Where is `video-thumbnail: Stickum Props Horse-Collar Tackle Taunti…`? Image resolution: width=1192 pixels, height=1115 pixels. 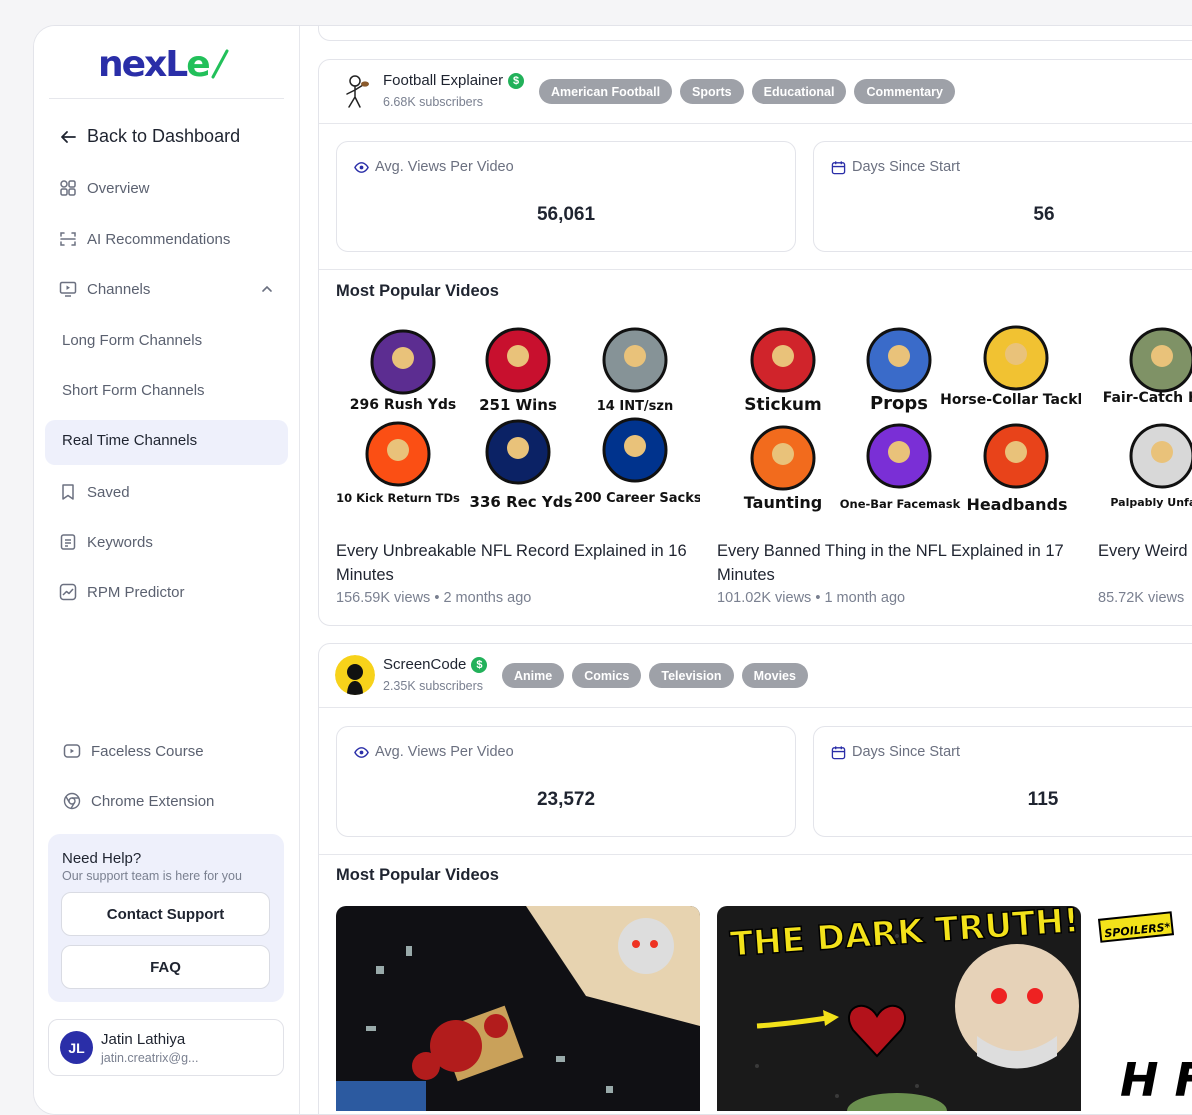 video-thumbnail: Stickum Props Horse-Collar Tackle Taunti… is located at coordinates (899, 427).